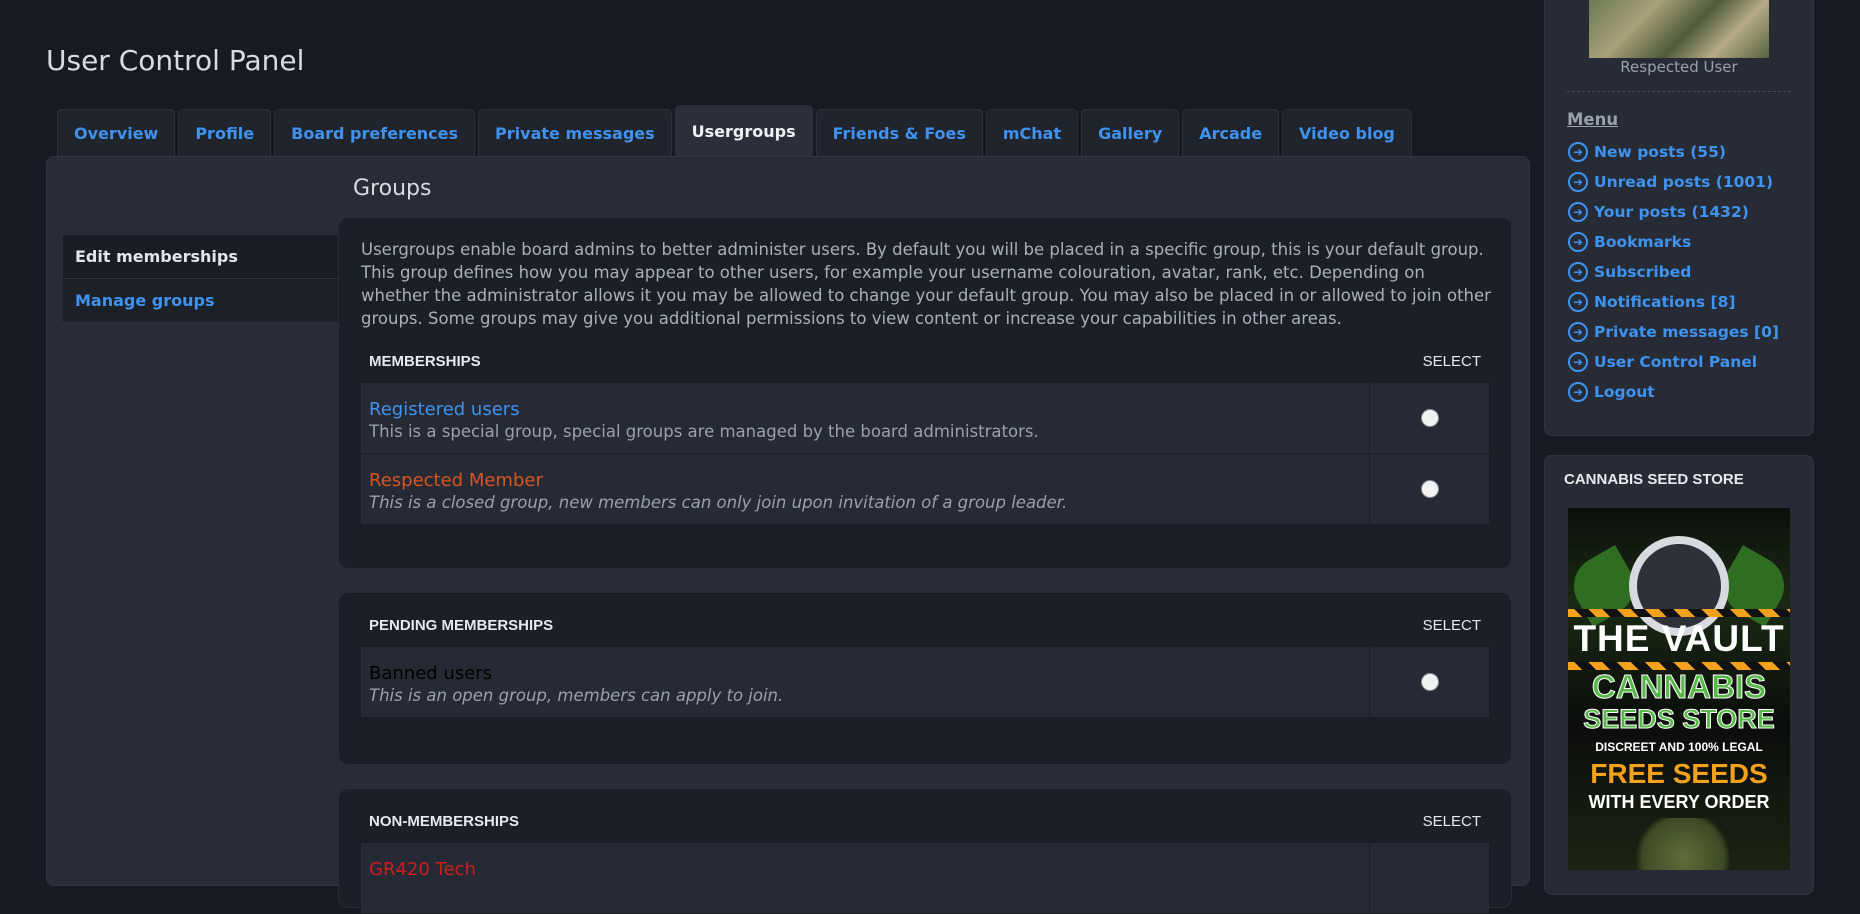 The height and width of the screenshot is (914, 1860). I want to click on table-header: MEMBERSHIPS SELECT, so click(925, 361).